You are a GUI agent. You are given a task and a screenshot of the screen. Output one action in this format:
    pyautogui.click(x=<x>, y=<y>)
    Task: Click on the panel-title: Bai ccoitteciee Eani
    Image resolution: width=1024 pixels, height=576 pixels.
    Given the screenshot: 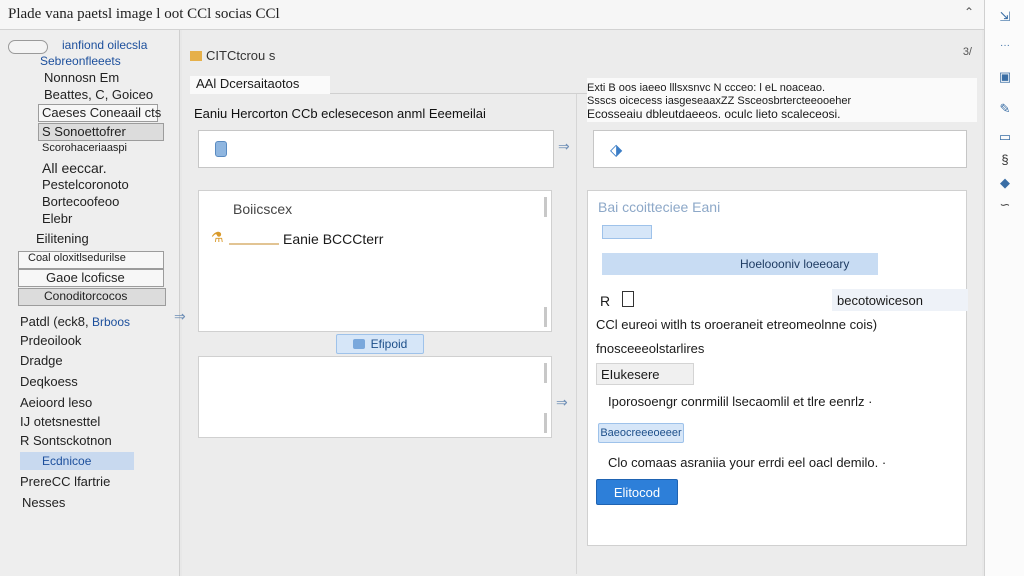 What is the action you would take?
    pyautogui.click(x=659, y=207)
    